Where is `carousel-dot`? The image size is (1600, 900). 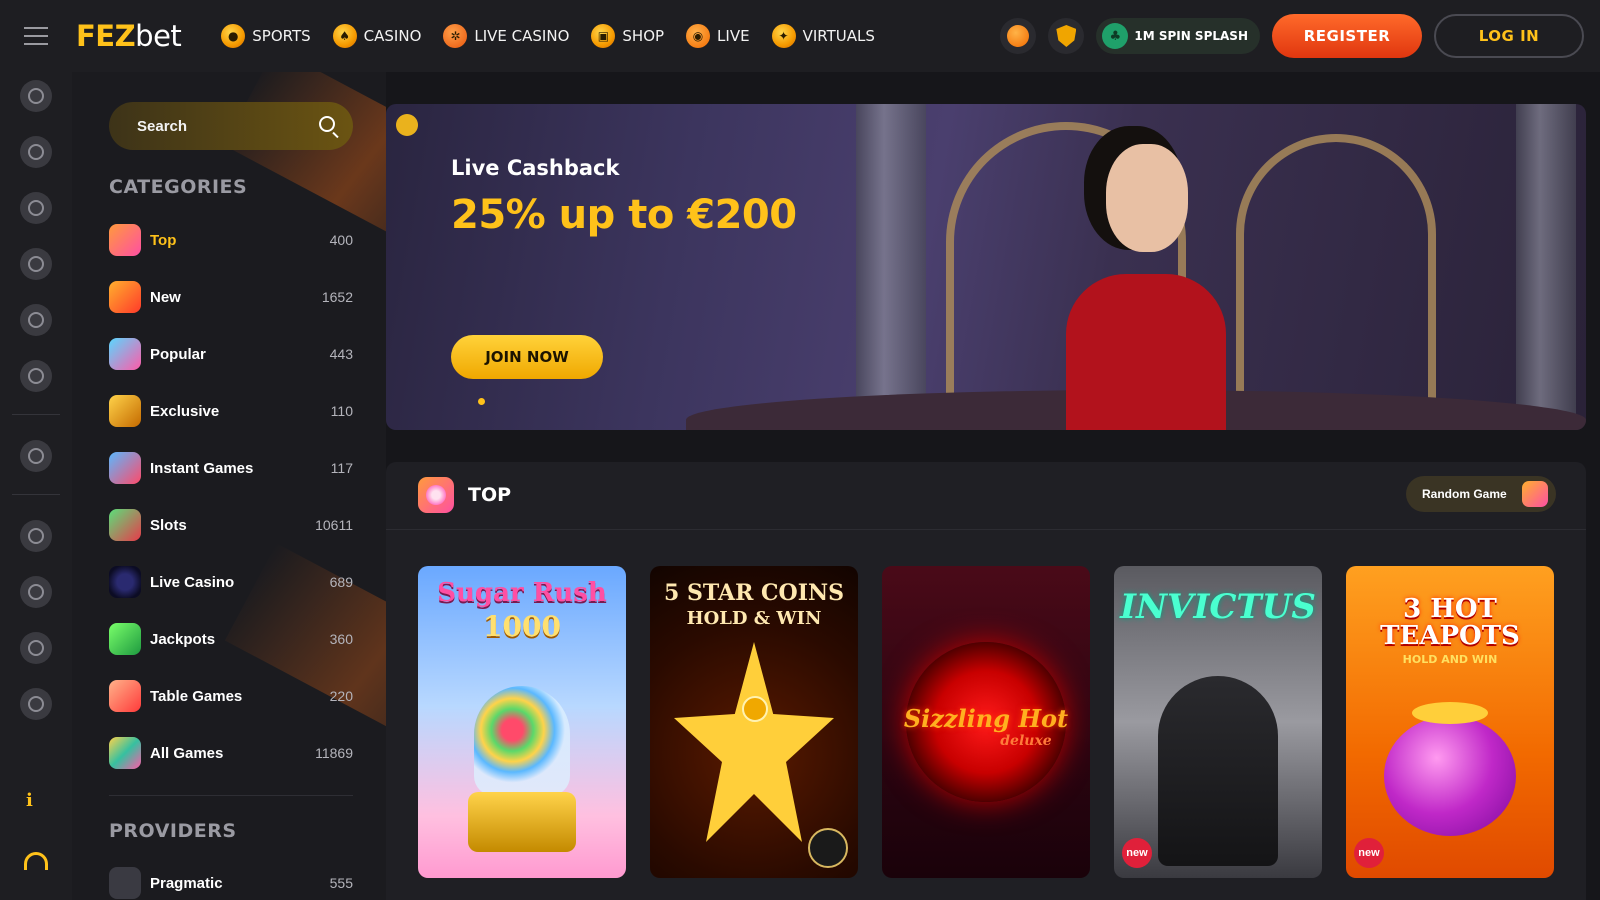
carousel-dot is located at coordinates (481, 401).